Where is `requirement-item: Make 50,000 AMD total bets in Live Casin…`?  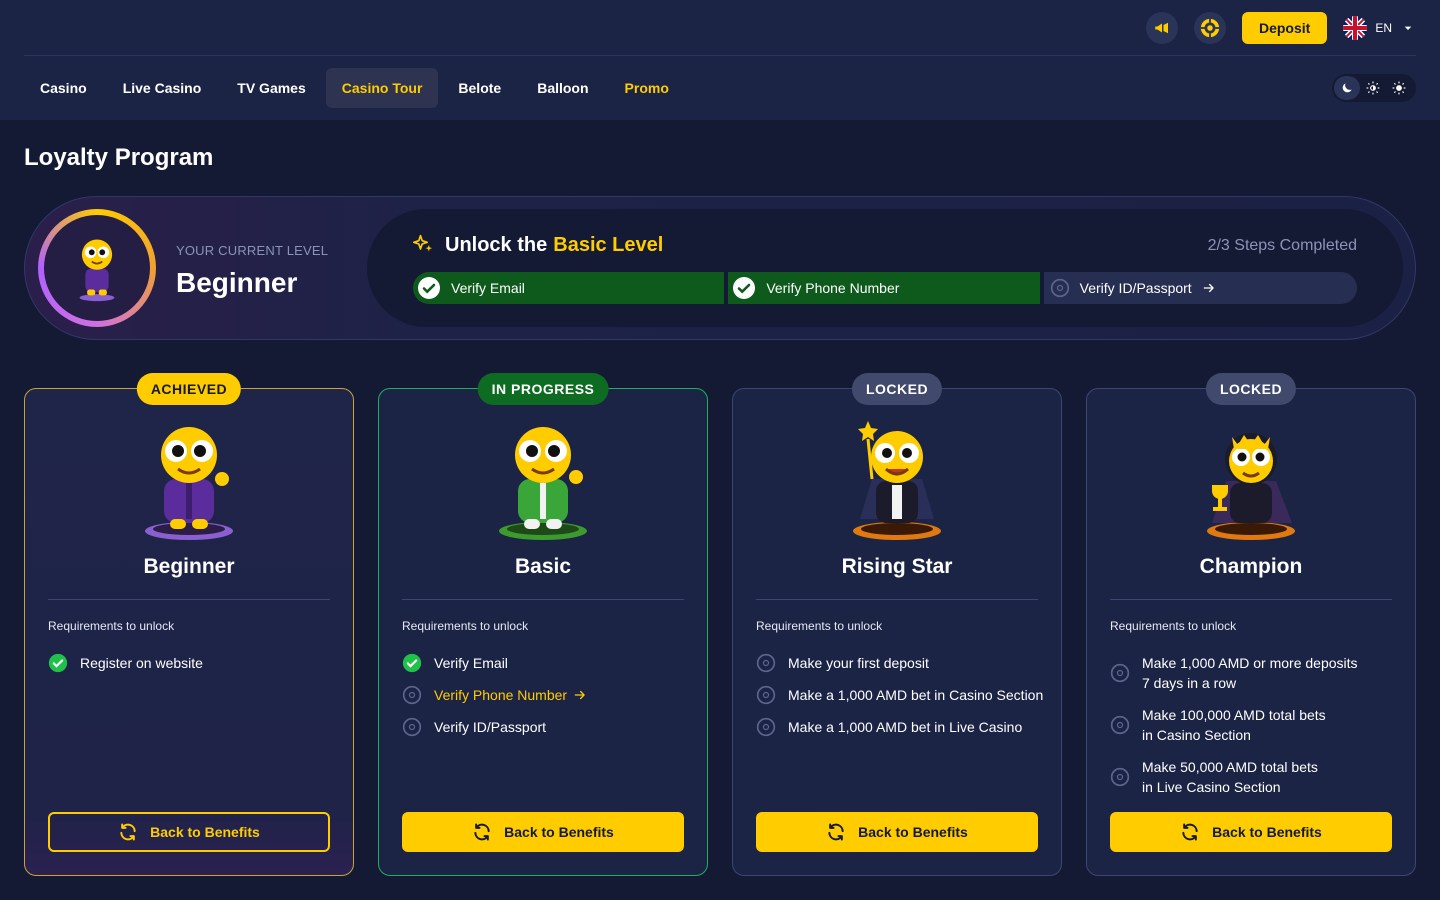 requirement-item: Make 50,000 AMD total bets in Live Casin… is located at coordinates (1254, 777).